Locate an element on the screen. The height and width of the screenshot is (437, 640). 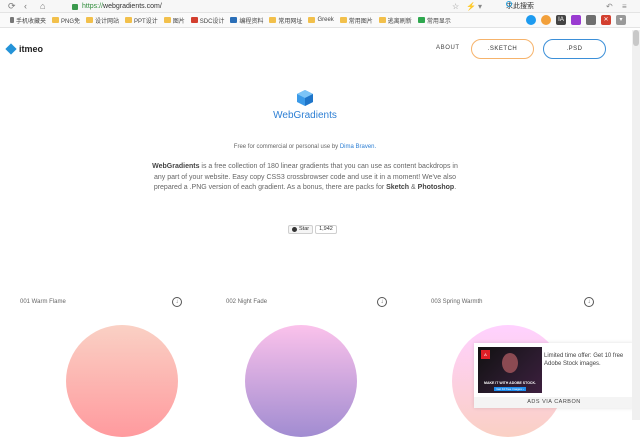
more-ext-icon: ▾ is located at coordinates (621, 20).